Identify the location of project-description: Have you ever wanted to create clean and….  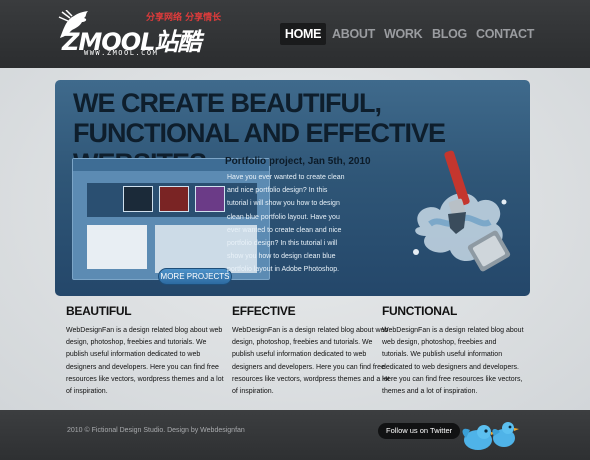
(286, 224).